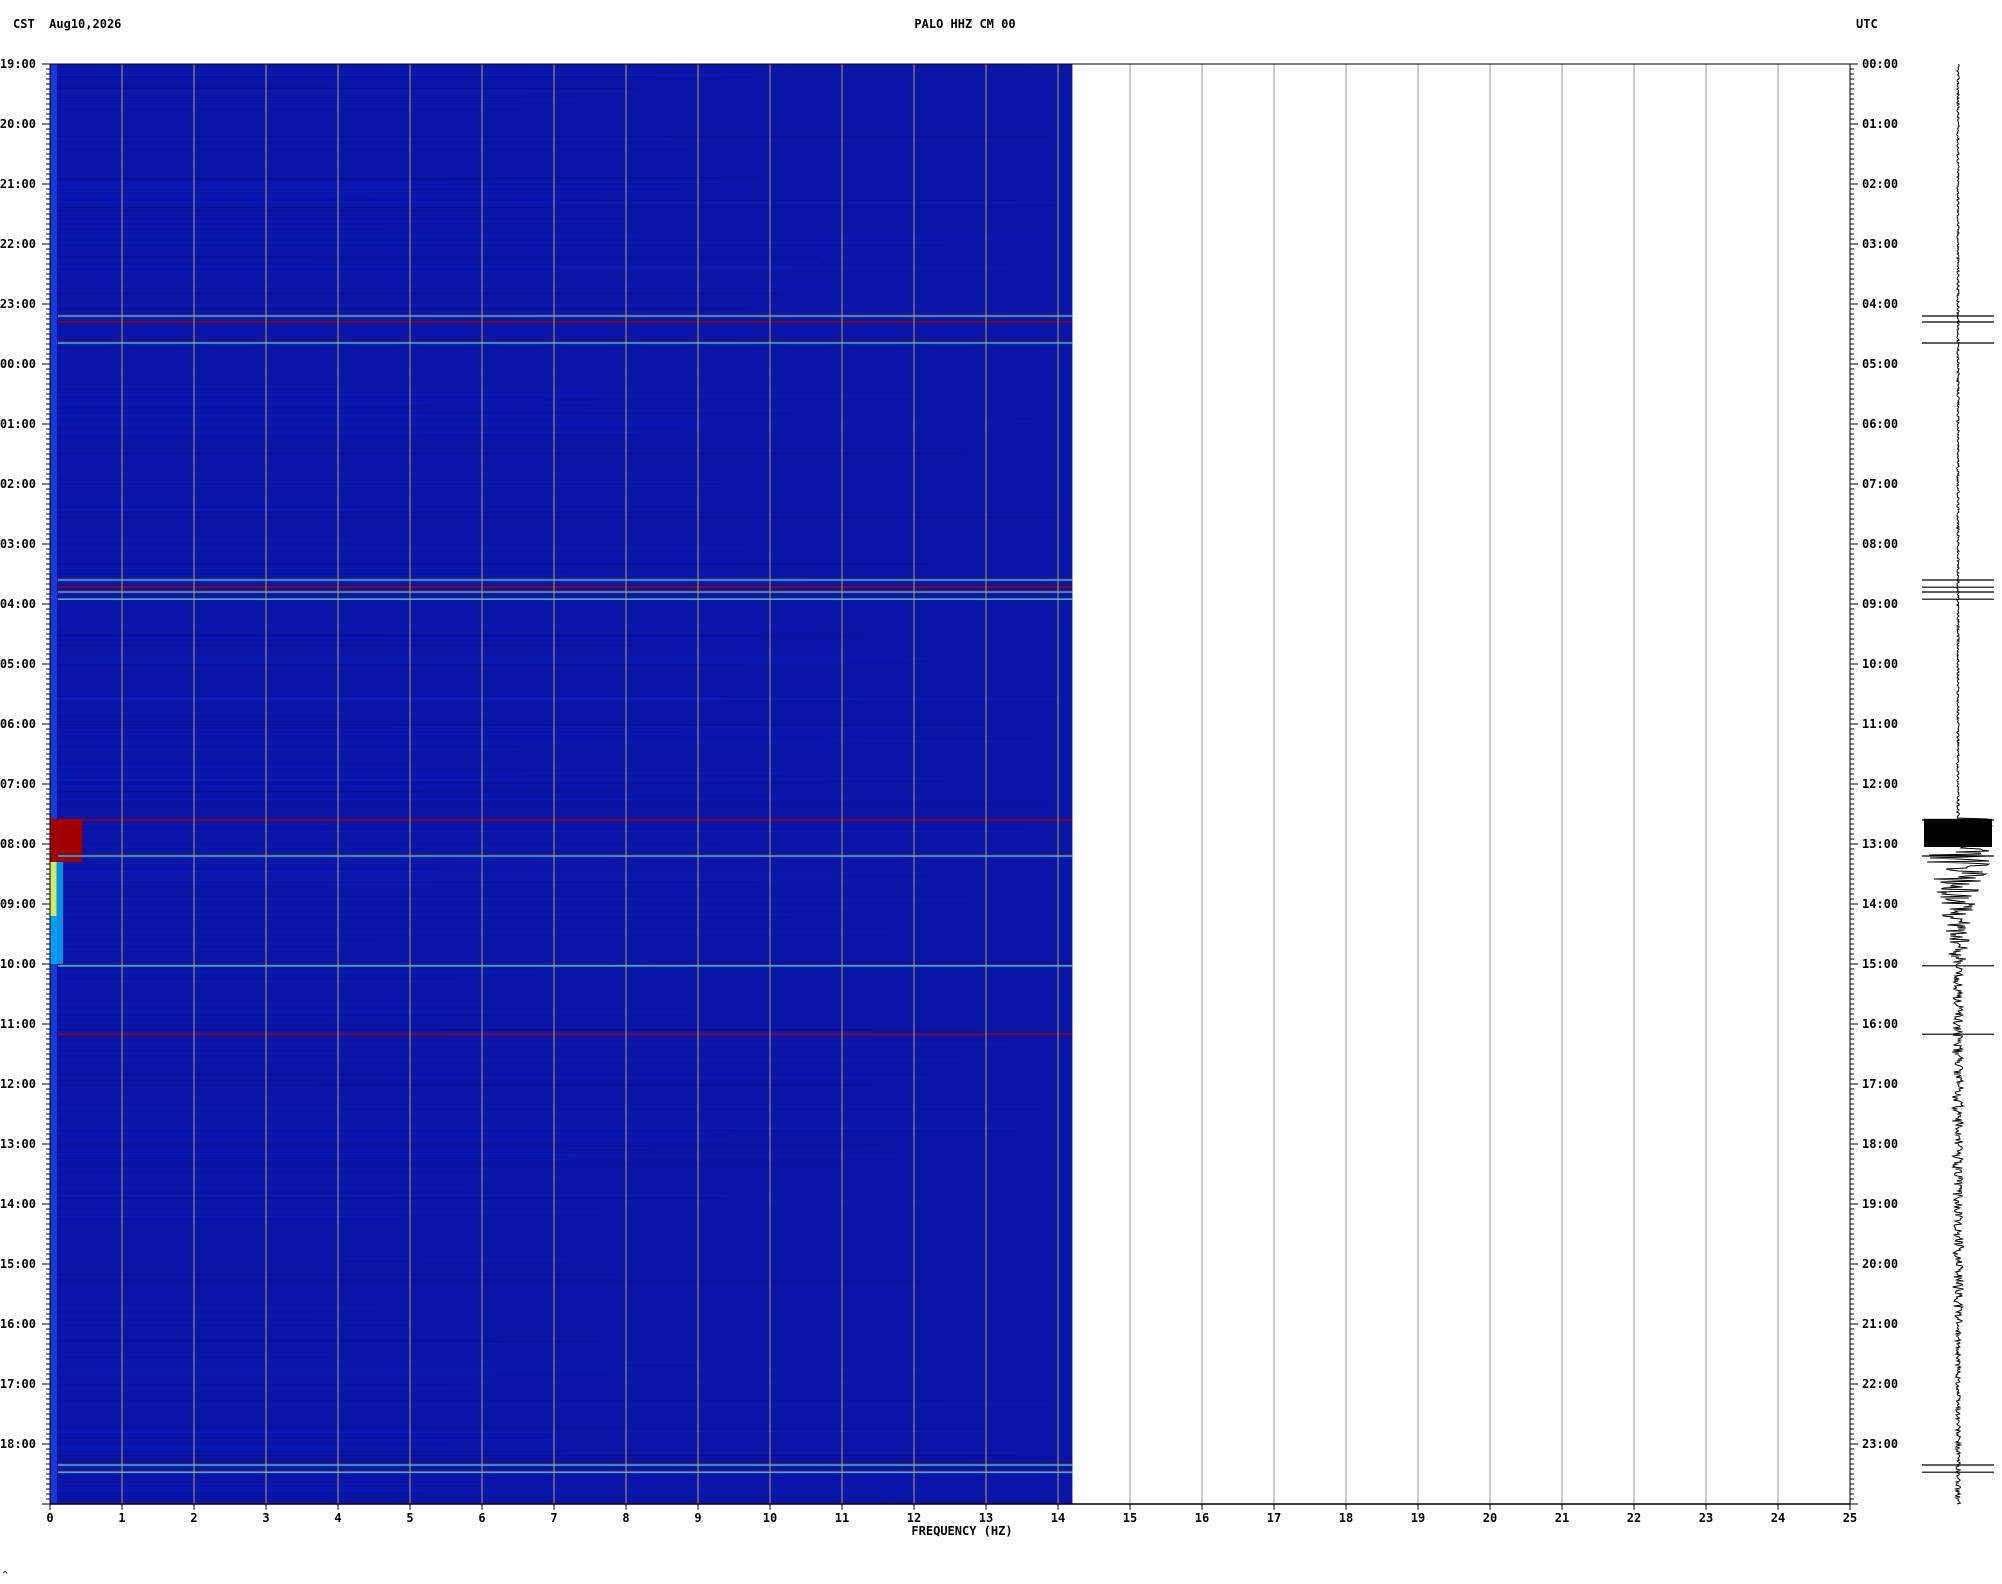  What do you see at coordinates (18, 544) in the screenshot?
I see `left-time-label: 03:00` at bounding box center [18, 544].